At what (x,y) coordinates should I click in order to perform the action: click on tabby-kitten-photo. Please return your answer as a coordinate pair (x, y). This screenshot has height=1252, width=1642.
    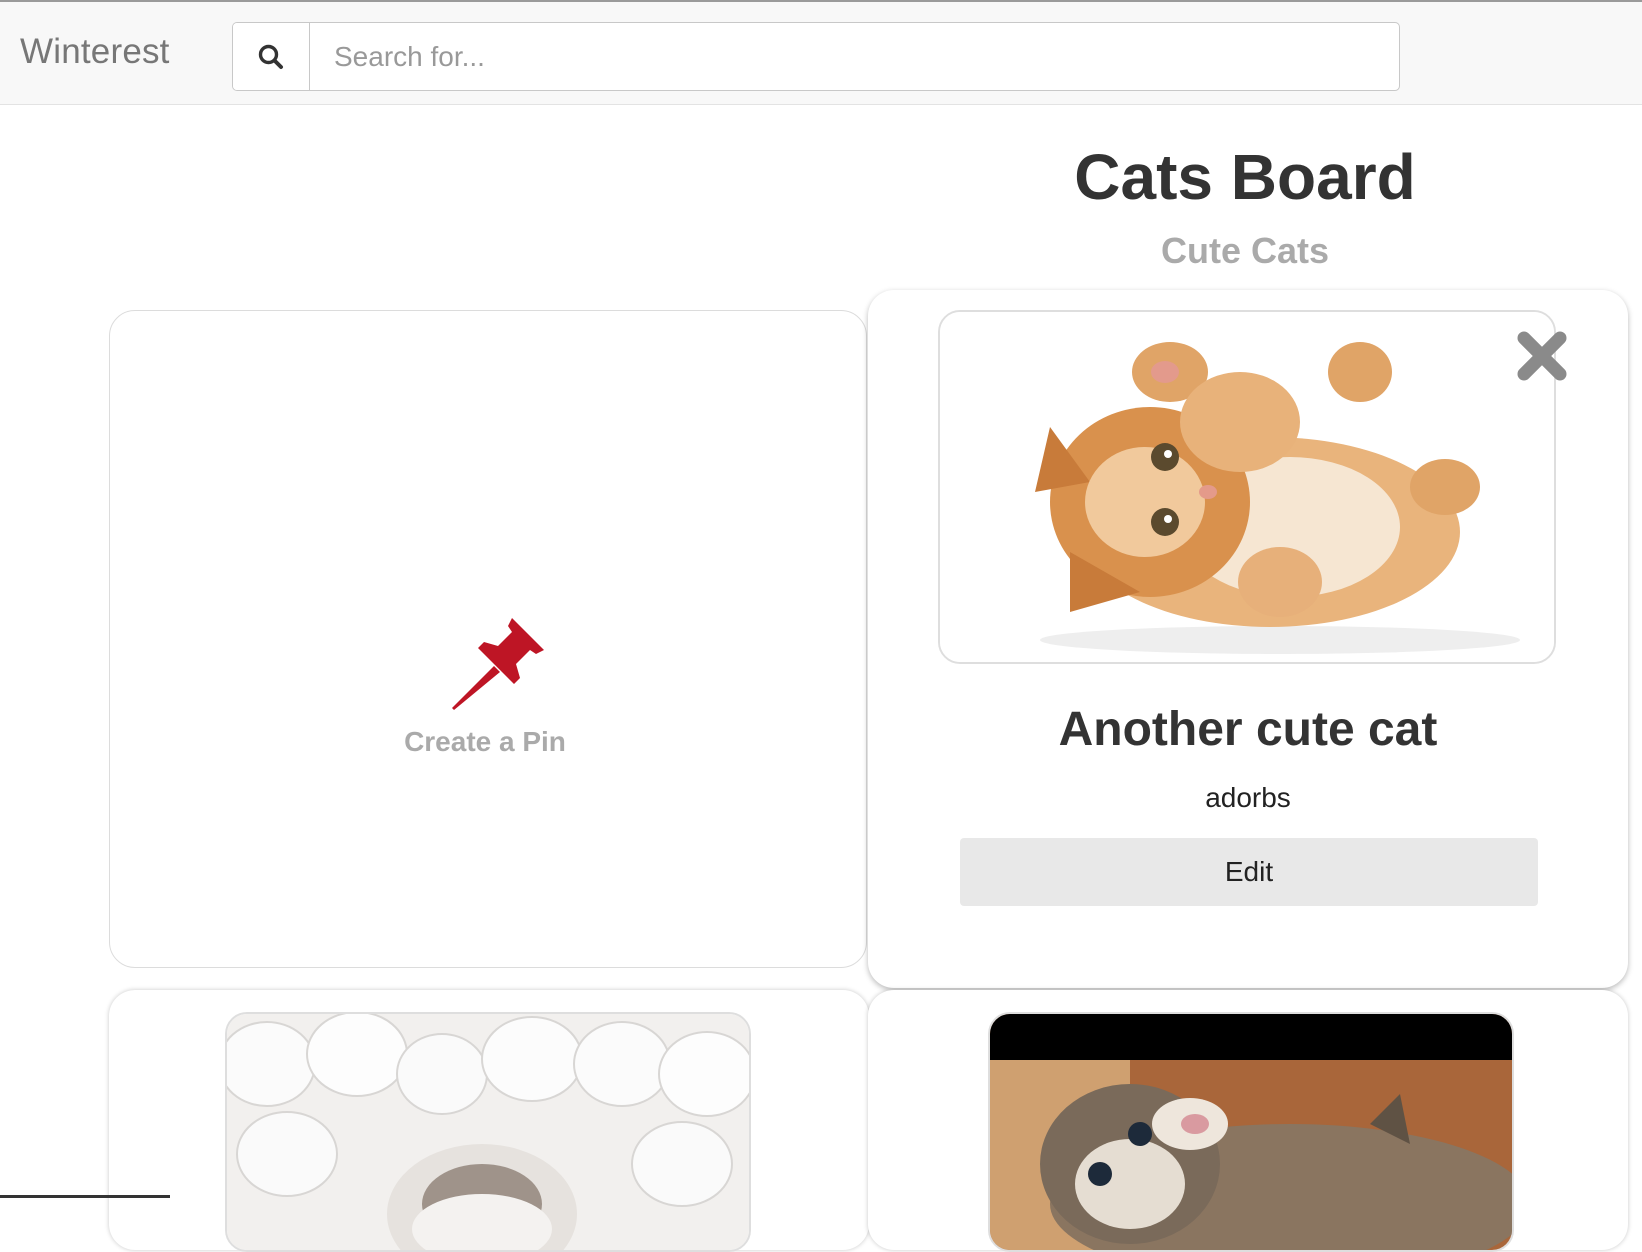
    Looking at the image, I should click on (1251, 1132).